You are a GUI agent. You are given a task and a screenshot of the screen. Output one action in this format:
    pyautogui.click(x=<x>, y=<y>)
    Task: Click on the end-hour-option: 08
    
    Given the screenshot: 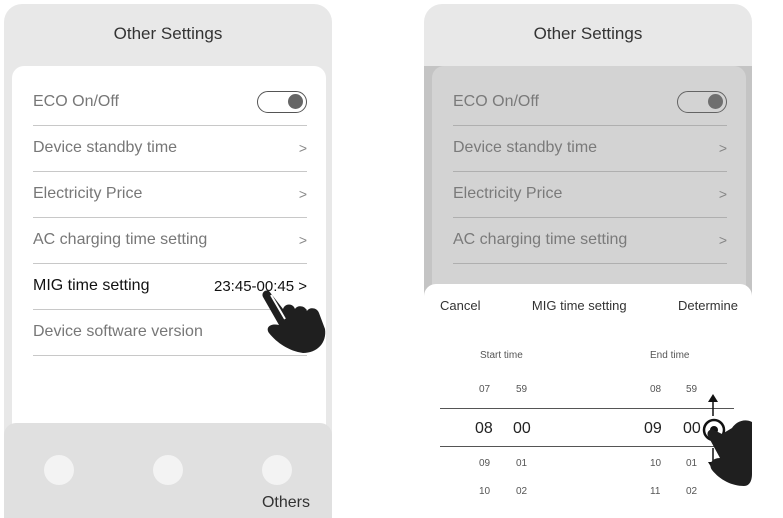 What is the action you would take?
    pyautogui.click(x=655, y=389)
    